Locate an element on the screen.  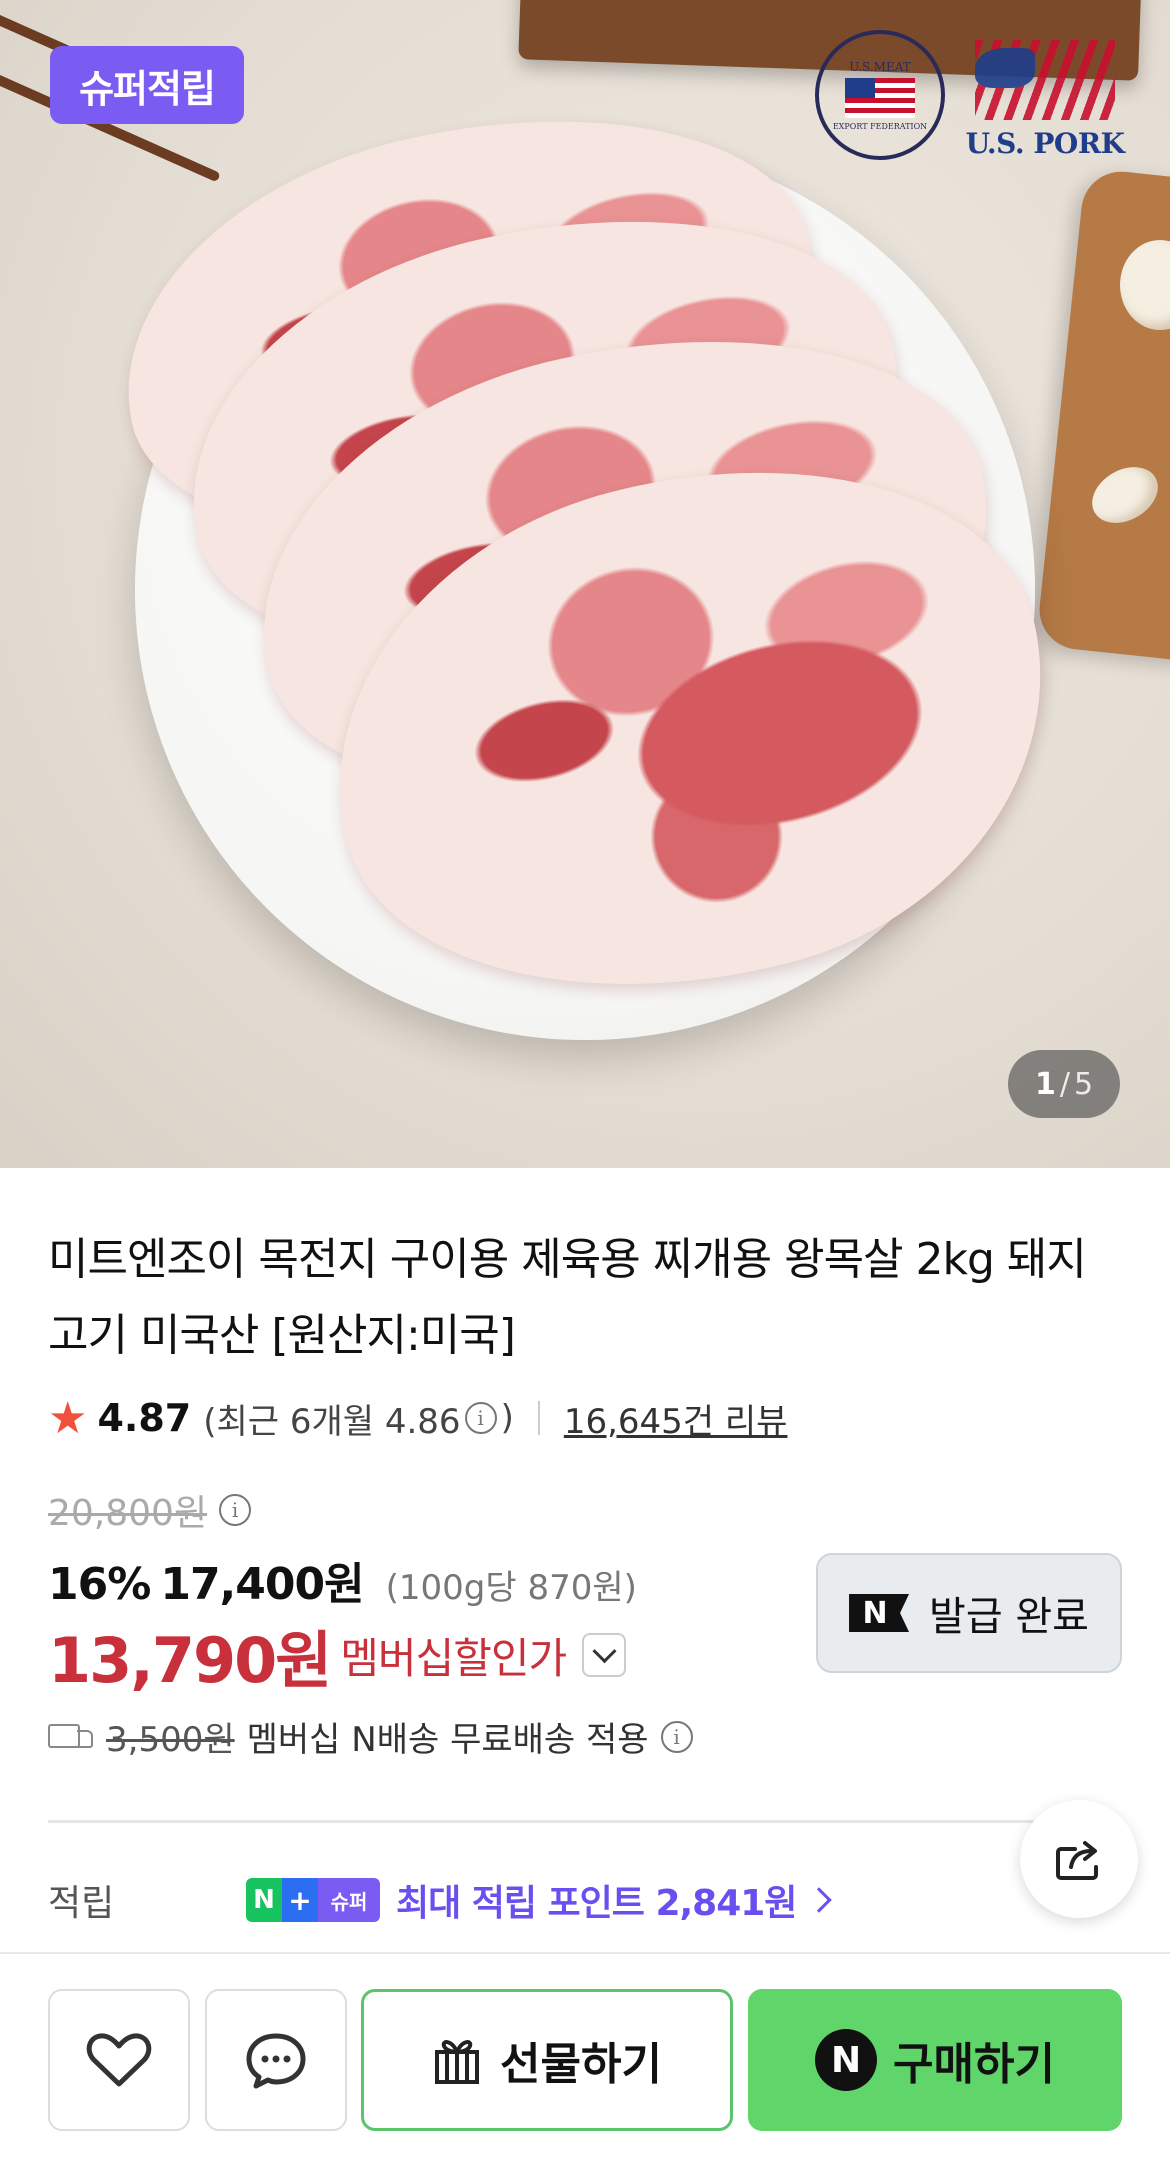
badge-super: 슈퍼 is located at coordinates (349, 1900).